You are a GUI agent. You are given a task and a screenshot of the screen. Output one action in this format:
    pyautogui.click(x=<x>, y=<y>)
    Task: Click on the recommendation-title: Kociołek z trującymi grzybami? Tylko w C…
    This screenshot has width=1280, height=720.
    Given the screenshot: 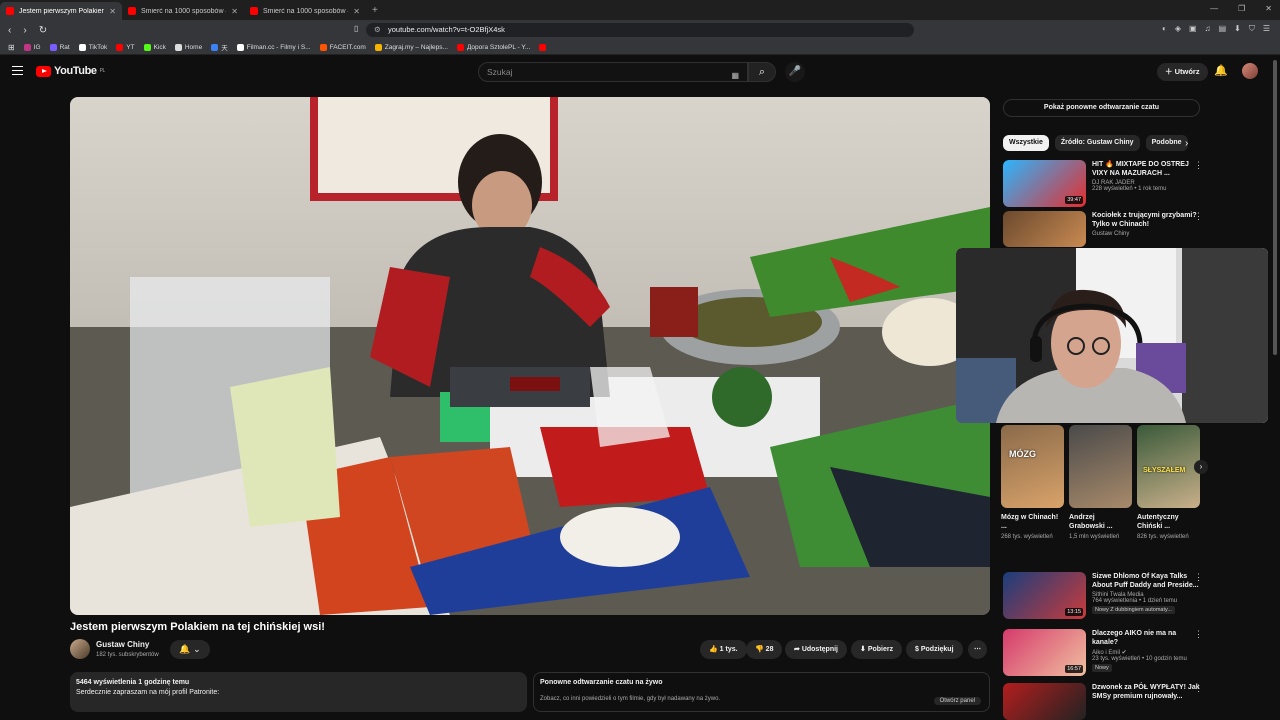 What is the action you would take?
    pyautogui.click(x=1147, y=220)
    